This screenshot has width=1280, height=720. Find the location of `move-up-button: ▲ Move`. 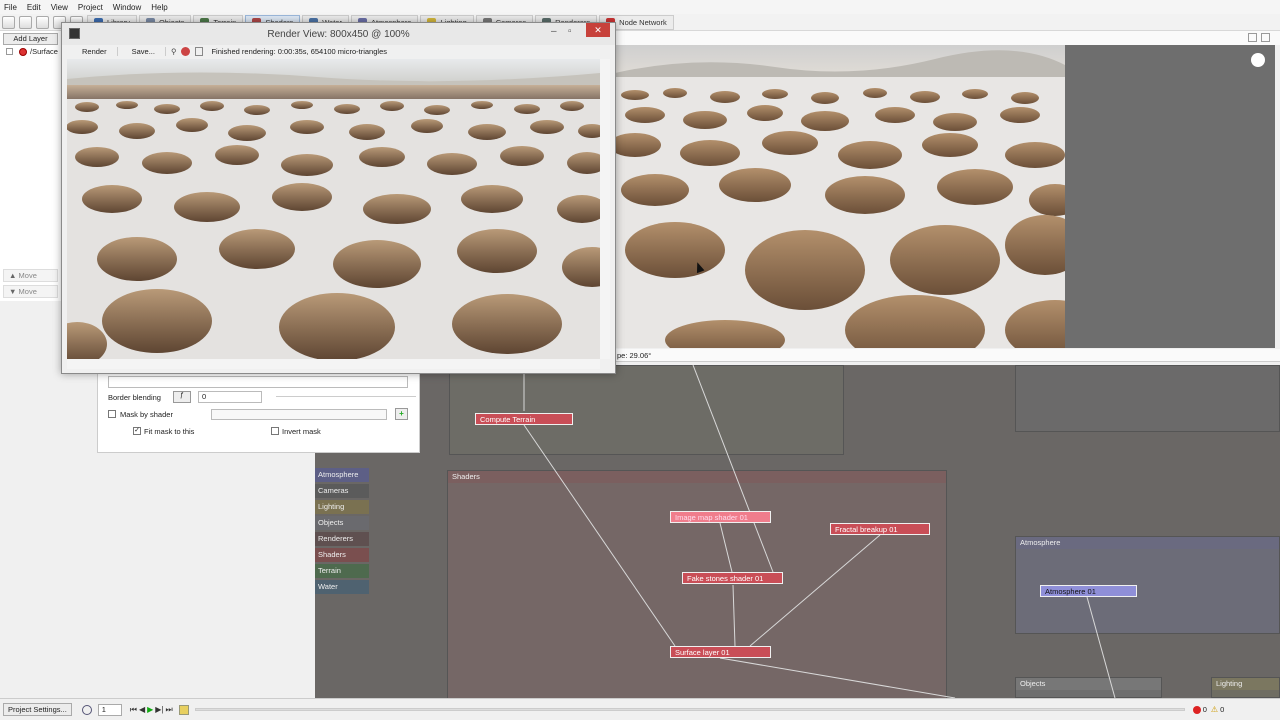

move-up-button: ▲ Move is located at coordinates (30, 275).